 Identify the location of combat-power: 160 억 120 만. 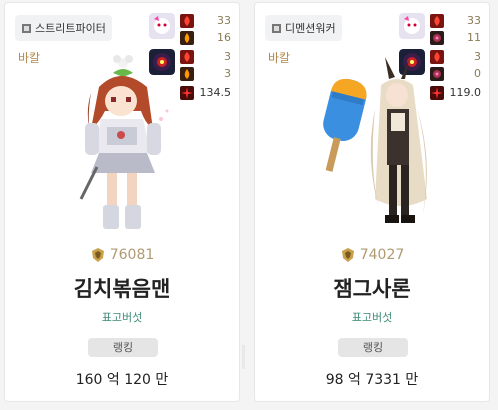
(122, 380).